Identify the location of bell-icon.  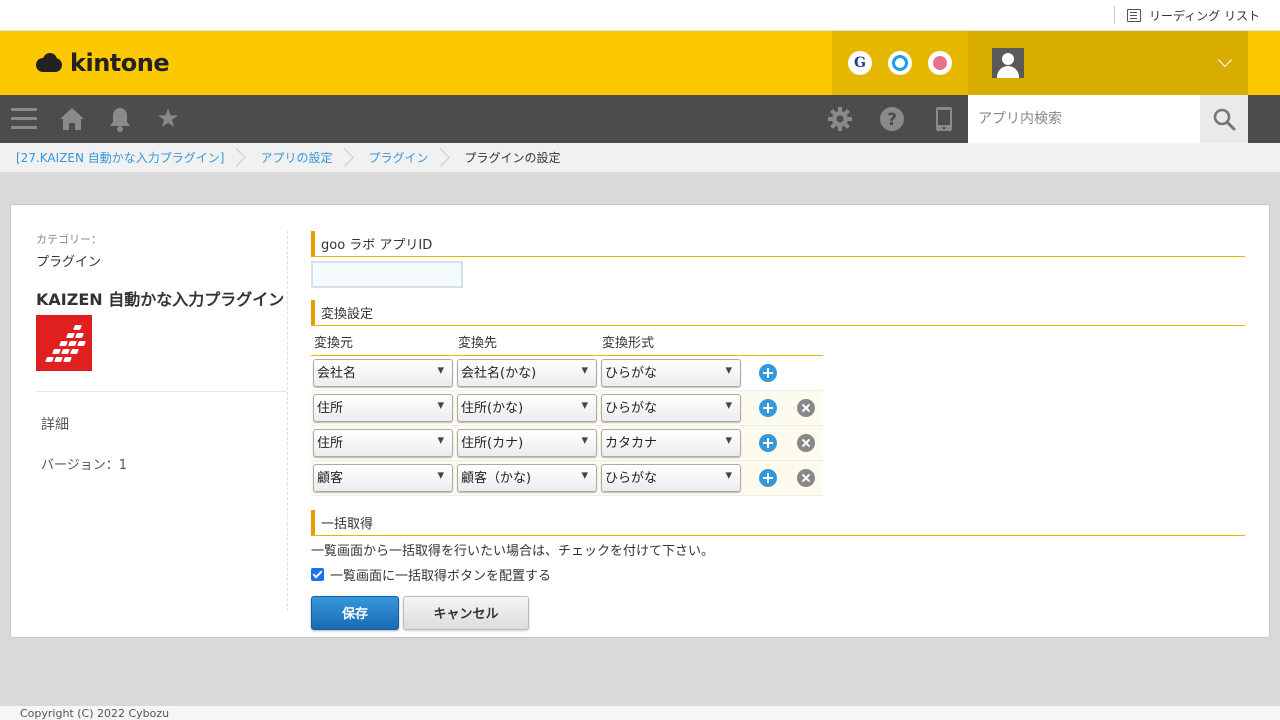
(120, 119).